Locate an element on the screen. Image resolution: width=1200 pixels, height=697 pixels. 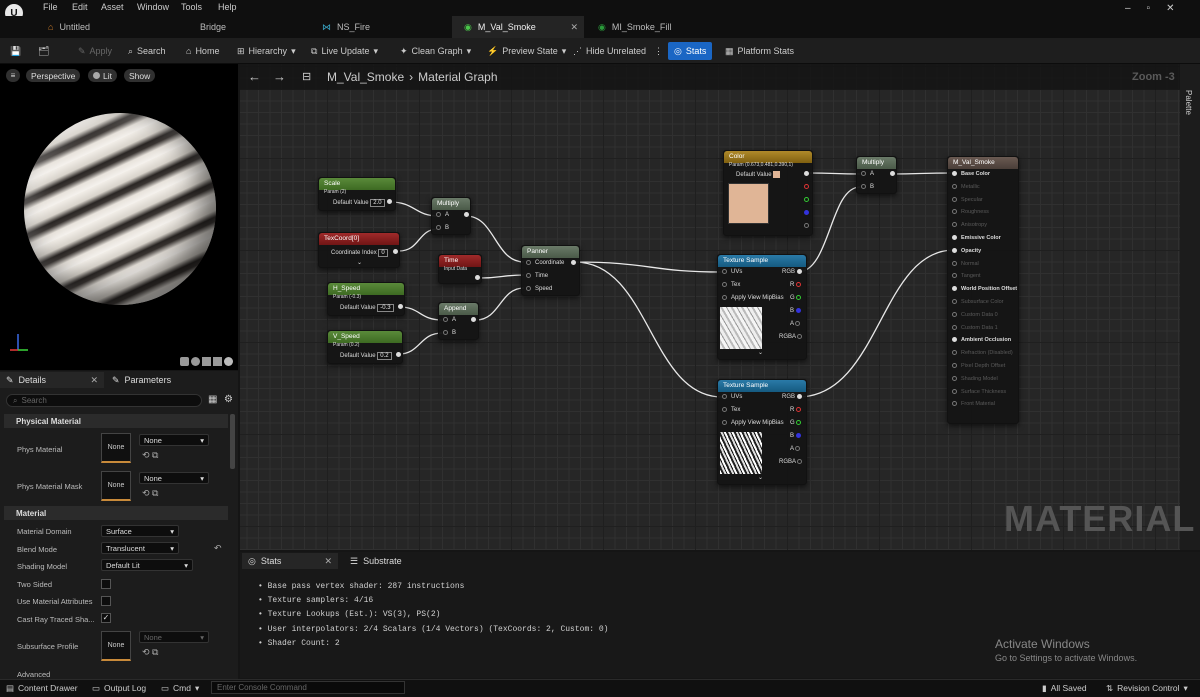
value-box: 0.2 is located at coordinates (384, 356).